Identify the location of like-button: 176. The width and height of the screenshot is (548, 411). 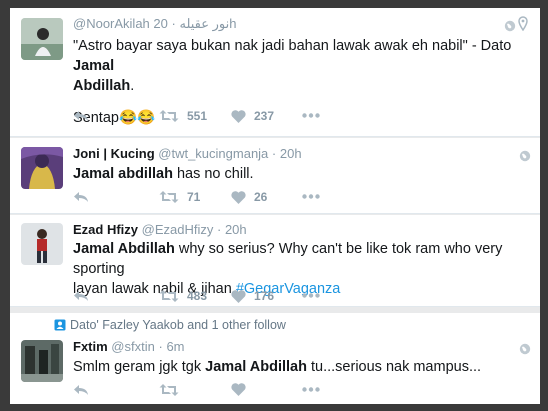
(252, 296).